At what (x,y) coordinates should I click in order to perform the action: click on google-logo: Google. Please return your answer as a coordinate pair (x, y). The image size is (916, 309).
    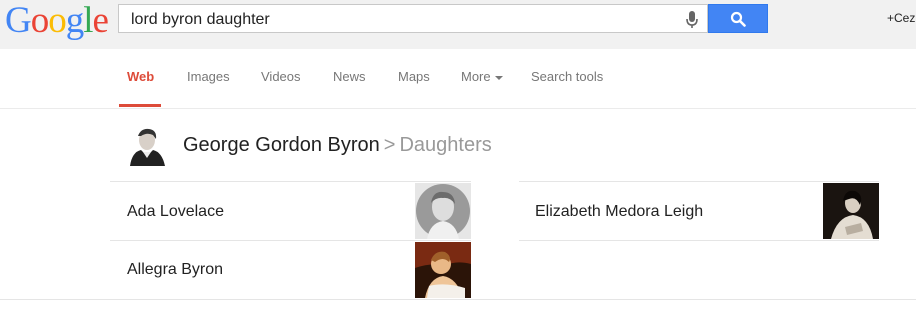
    Looking at the image, I should click on (57, 20).